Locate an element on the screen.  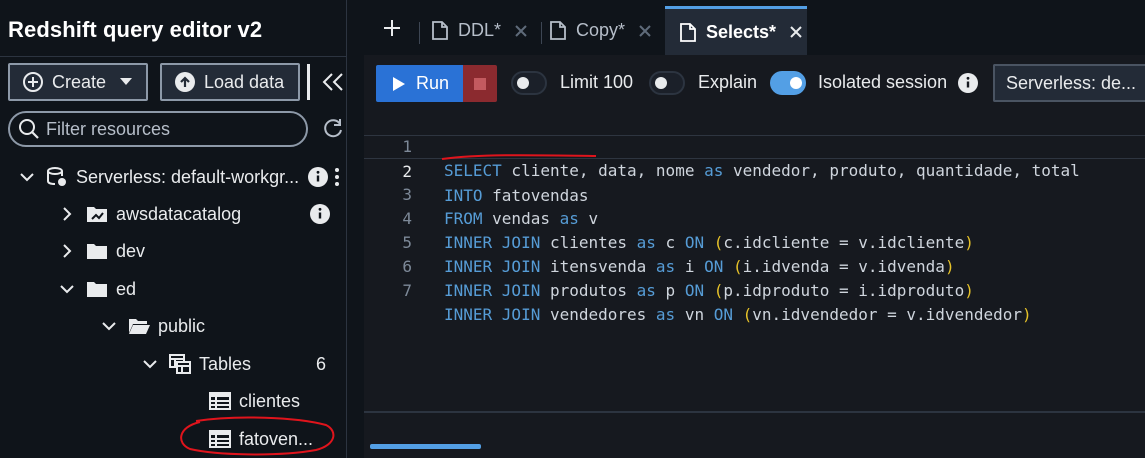
create-button-label: Create is located at coordinates (79, 81).